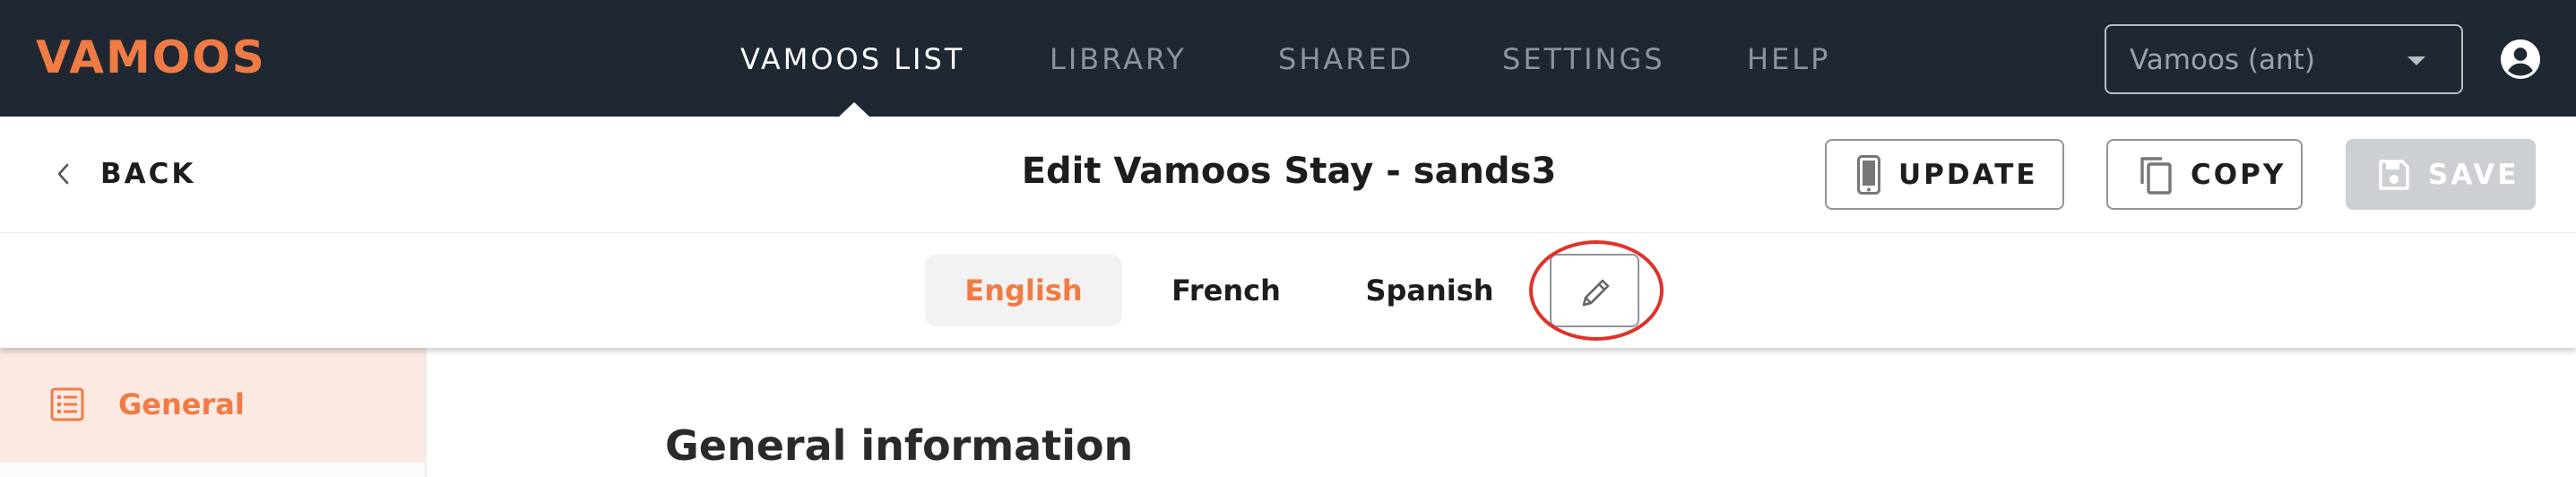  I want to click on account-circle-icon, so click(2520, 59).